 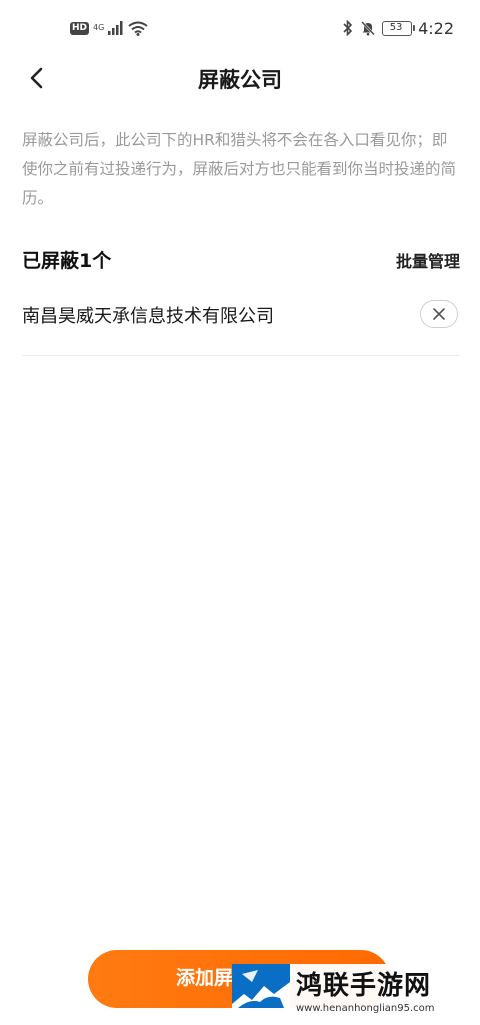 What do you see at coordinates (364, 986) in the screenshot?
I see `watermark-title: 鸿联手游网` at bounding box center [364, 986].